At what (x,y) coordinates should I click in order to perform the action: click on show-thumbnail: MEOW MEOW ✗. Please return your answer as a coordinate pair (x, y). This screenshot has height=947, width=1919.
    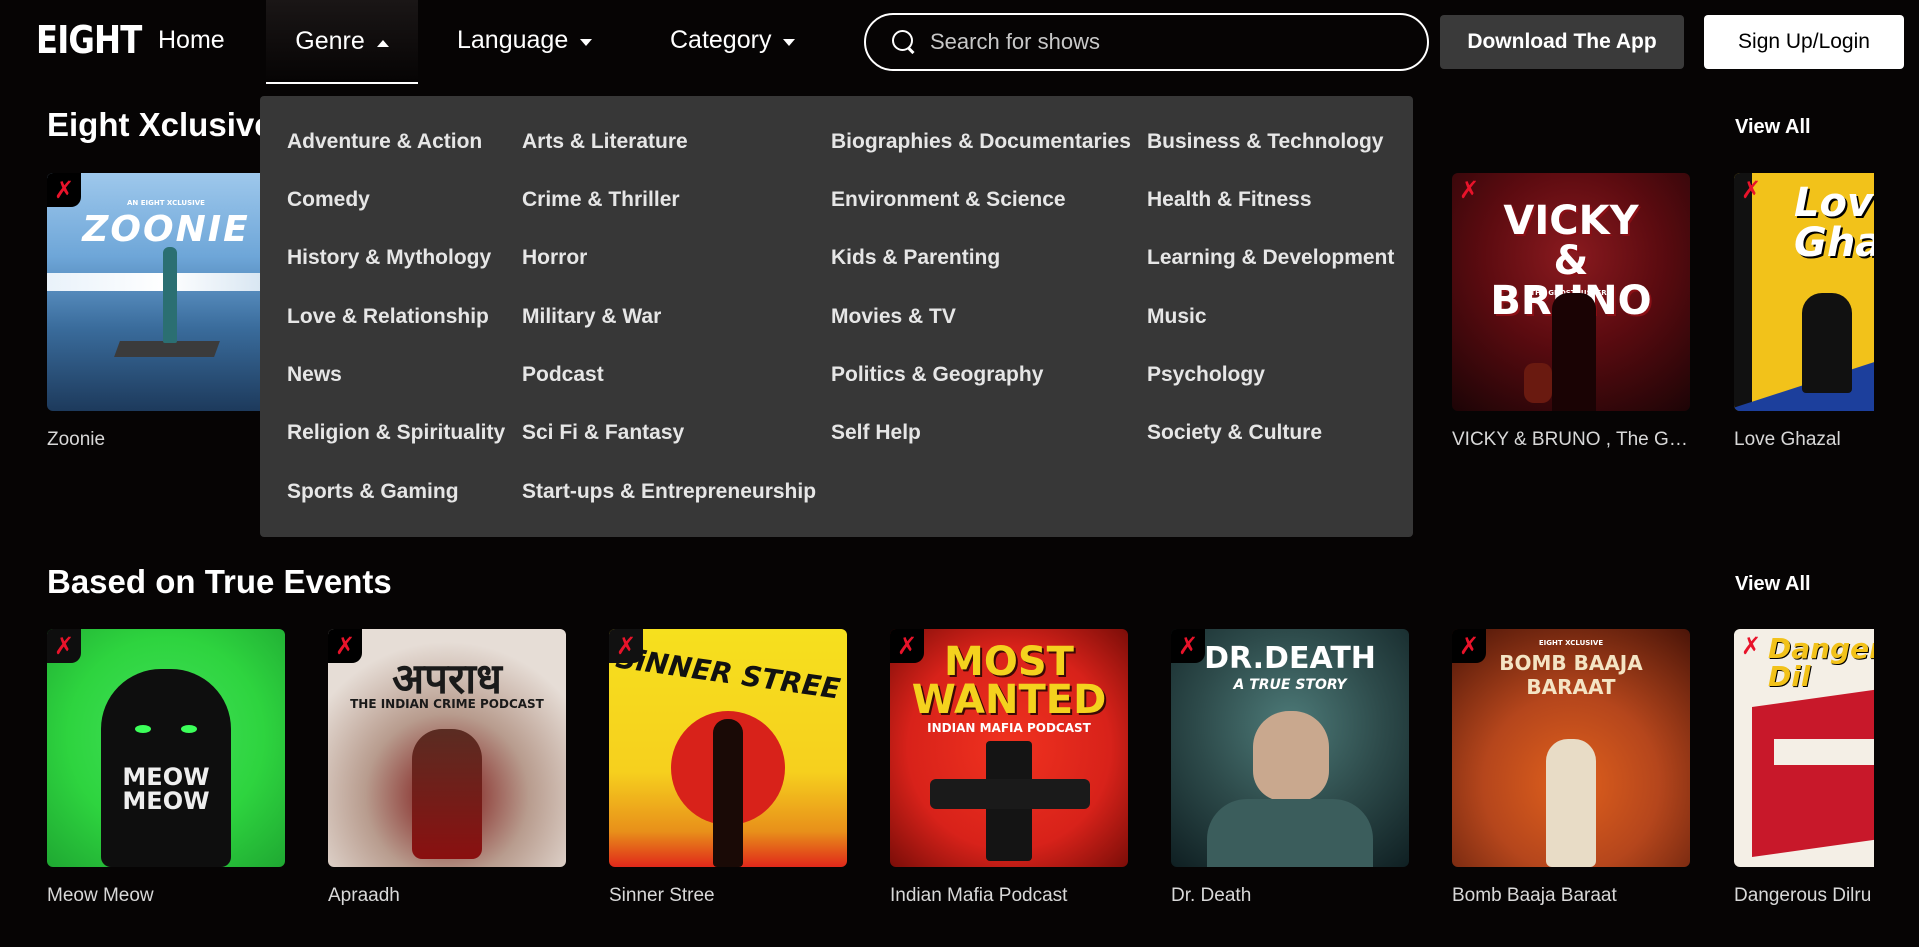
    Looking at the image, I should click on (166, 748).